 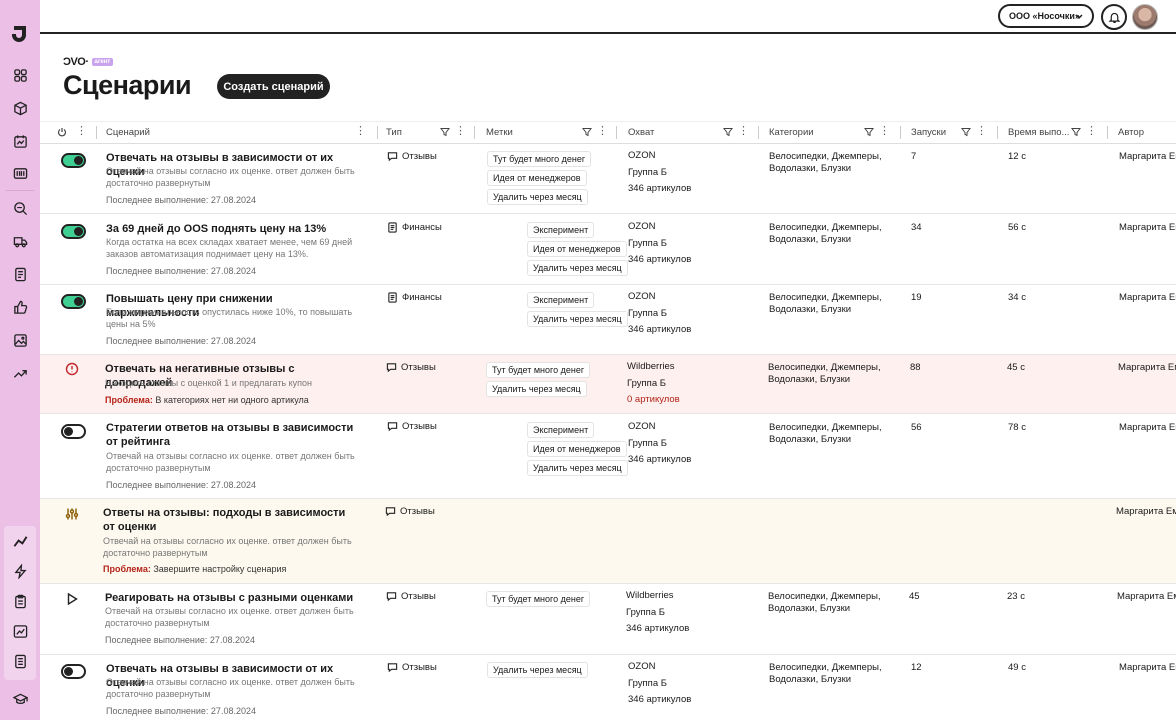 What do you see at coordinates (20, 601) in the screenshot?
I see `clipboard-icon` at bounding box center [20, 601].